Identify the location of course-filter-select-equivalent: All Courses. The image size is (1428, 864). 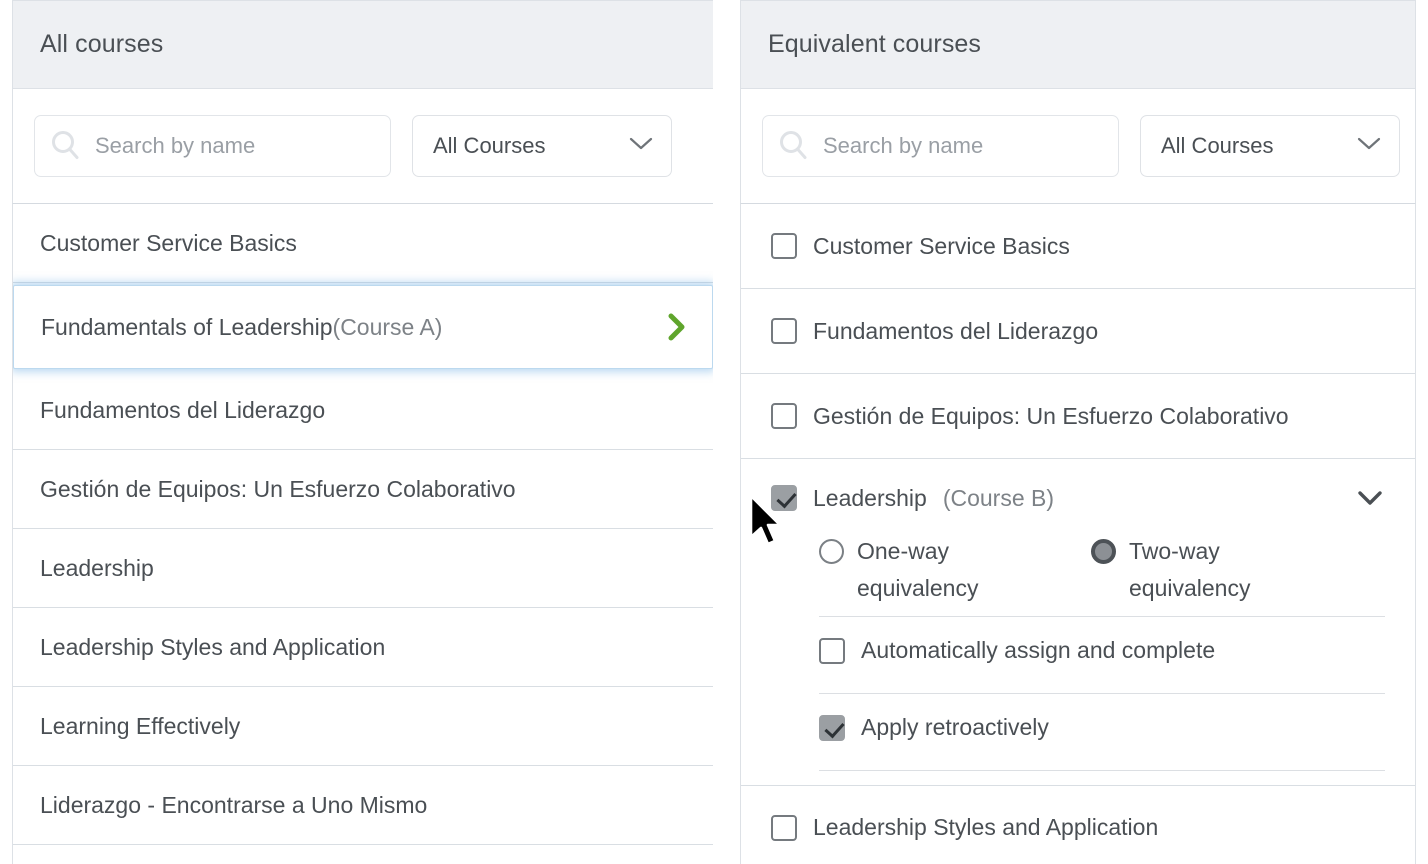
(1270, 146).